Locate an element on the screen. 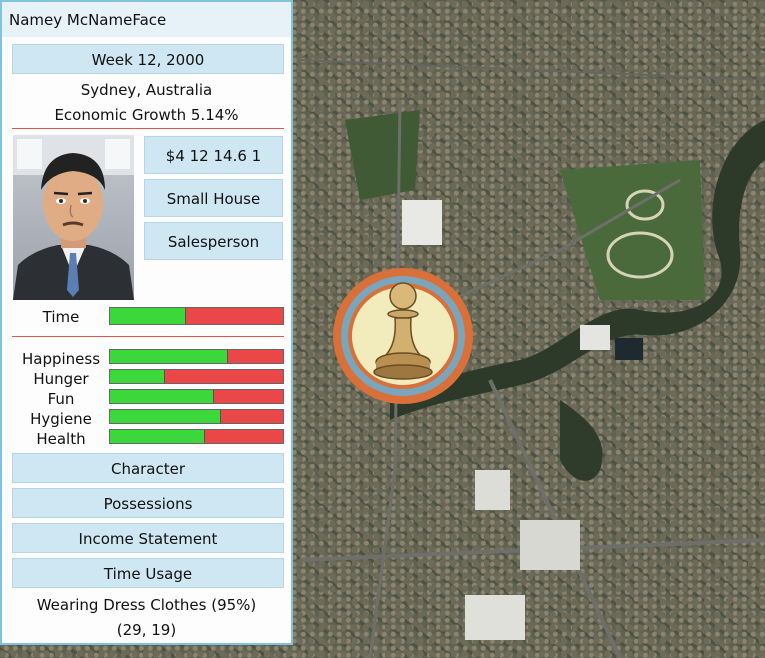 This screenshot has height=658, width=765. job-label: Salesperson is located at coordinates (213, 242).